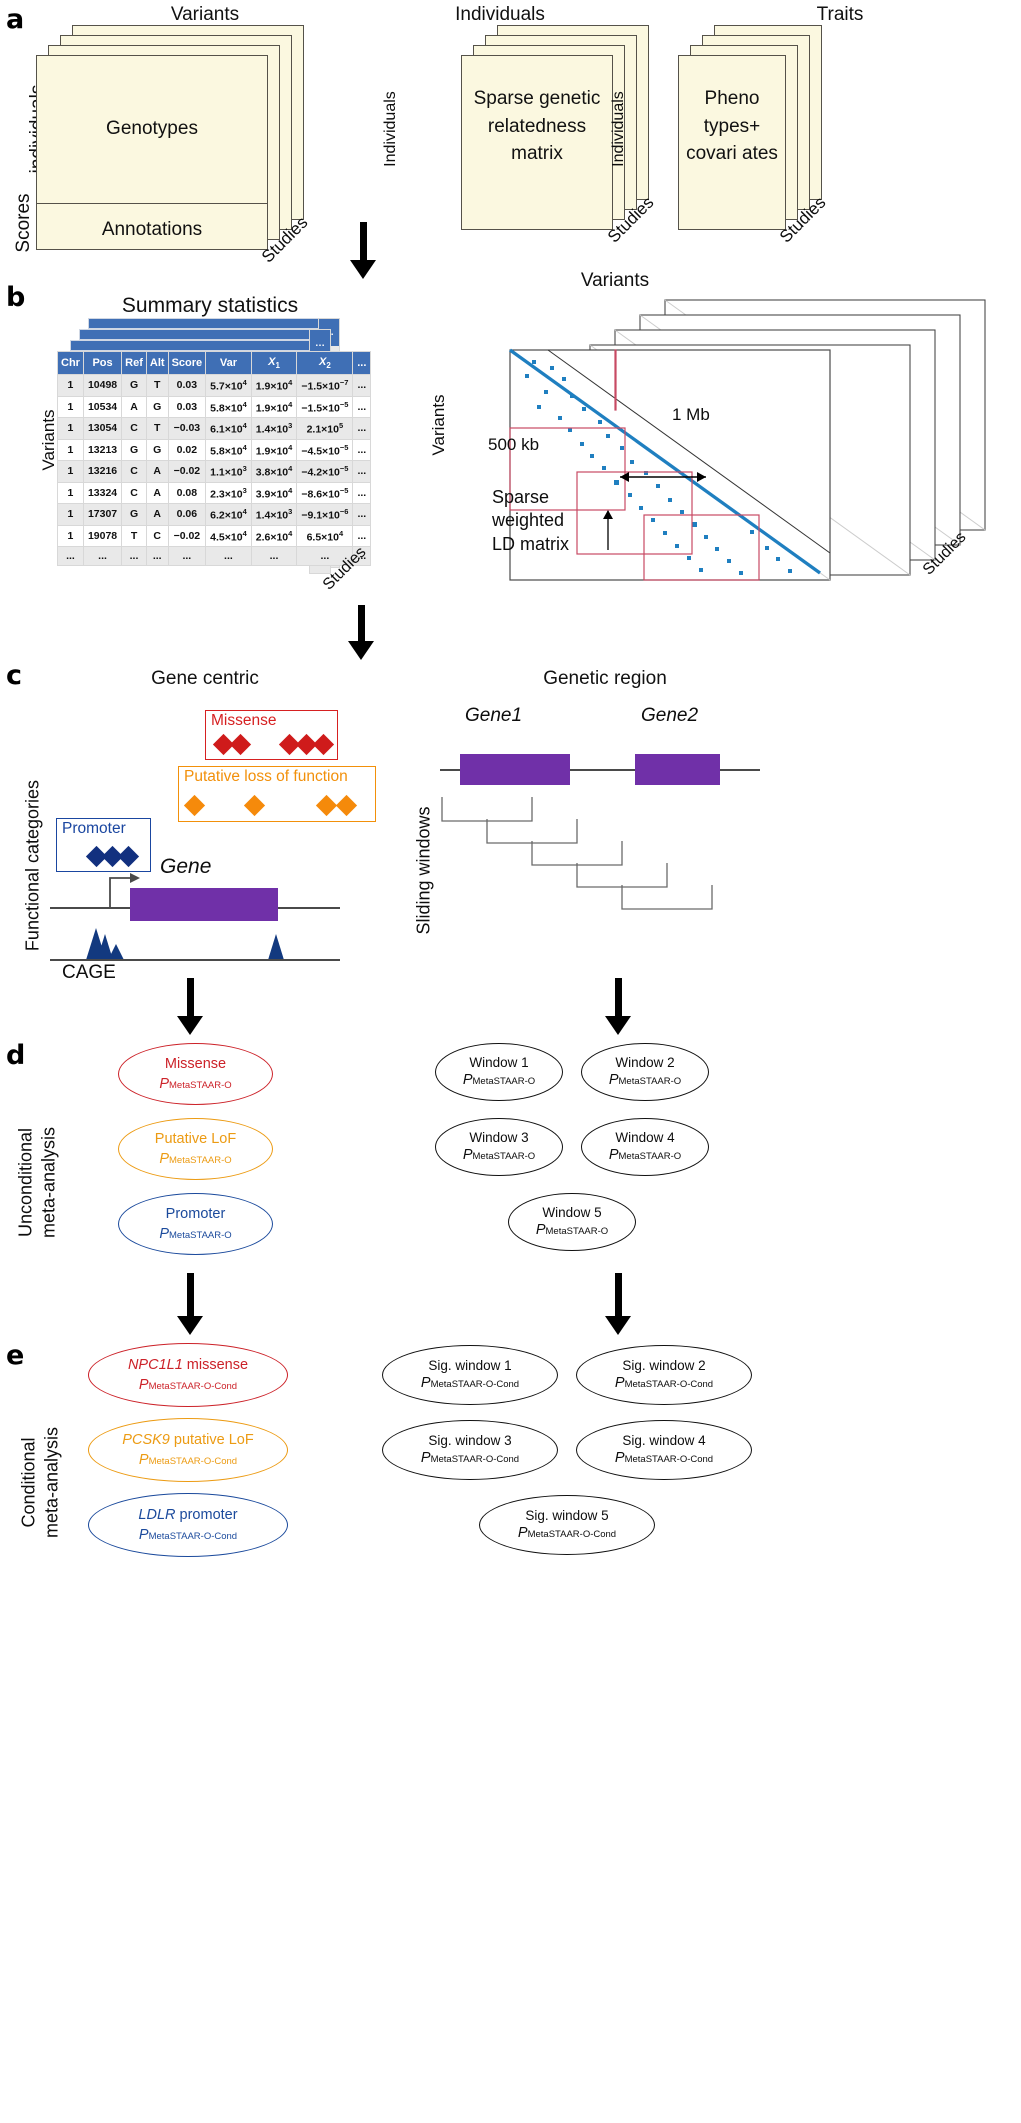 Image resolution: width=1021 pixels, height=2123 pixels. What do you see at coordinates (228, 514) in the screenshot?
I see `cell: 6.2×104` at bounding box center [228, 514].